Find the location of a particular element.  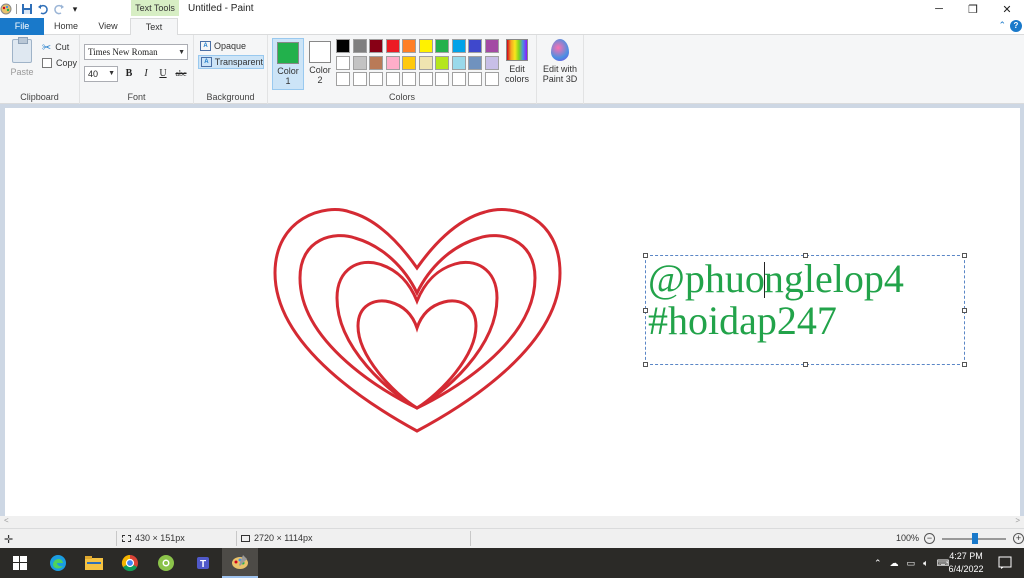

volume-icon: 🔈︎ is located at coordinates (925, 563).